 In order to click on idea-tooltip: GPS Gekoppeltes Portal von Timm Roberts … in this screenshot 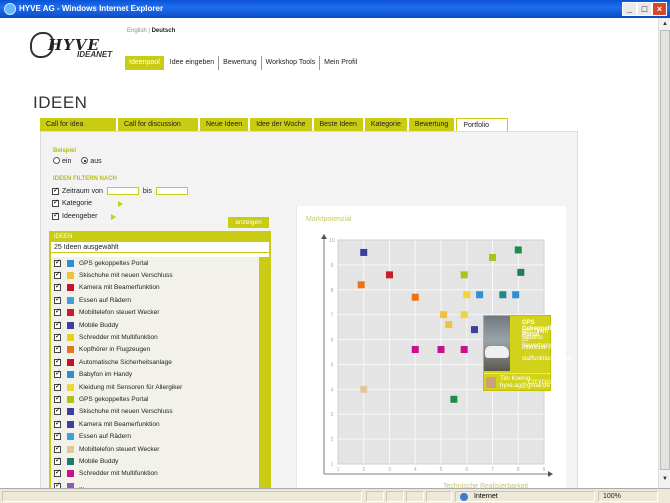, I will do `click(528, 353)`.